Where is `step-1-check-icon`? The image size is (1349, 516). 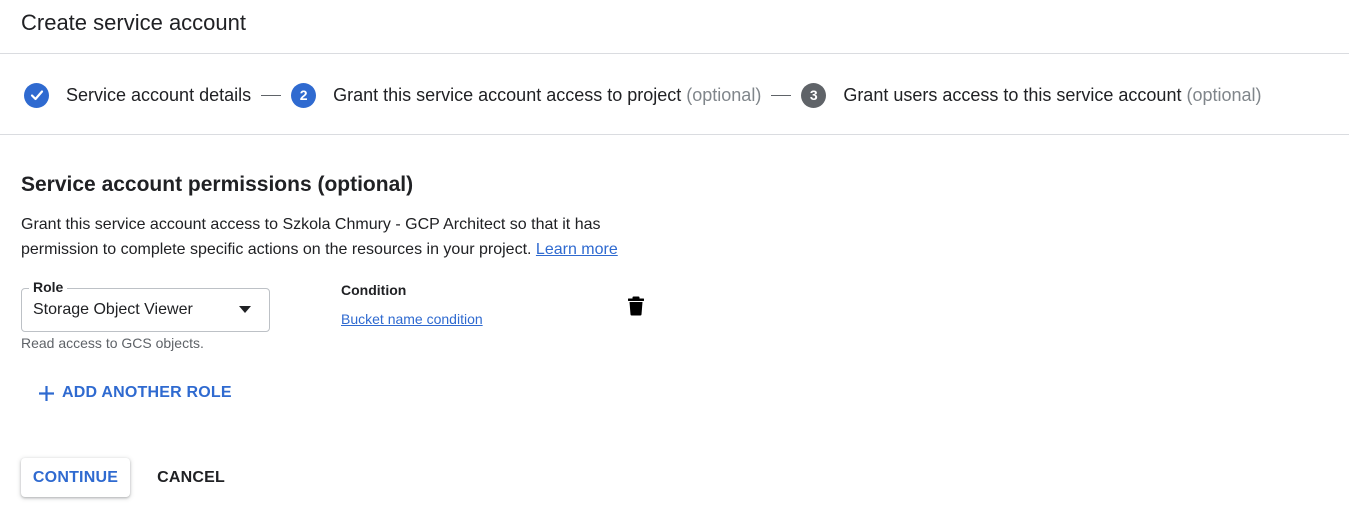 step-1-check-icon is located at coordinates (36, 95).